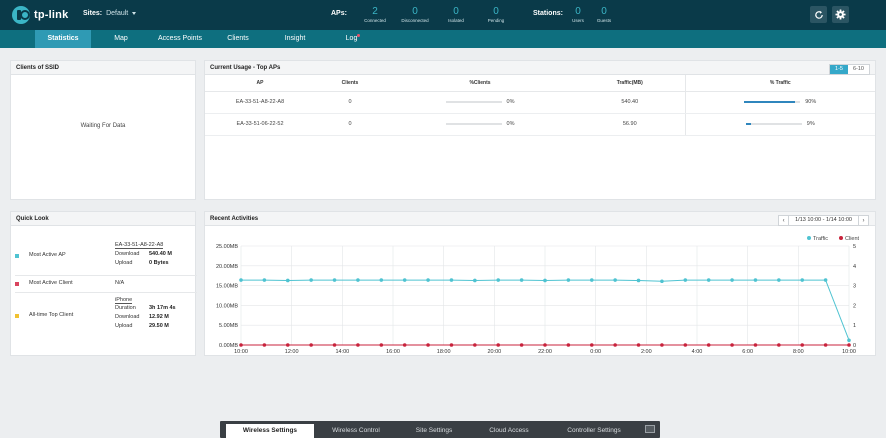 The image size is (886, 438). Describe the element at coordinates (858, 69) in the screenshot. I see `pager-6-10: 6-10` at that location.